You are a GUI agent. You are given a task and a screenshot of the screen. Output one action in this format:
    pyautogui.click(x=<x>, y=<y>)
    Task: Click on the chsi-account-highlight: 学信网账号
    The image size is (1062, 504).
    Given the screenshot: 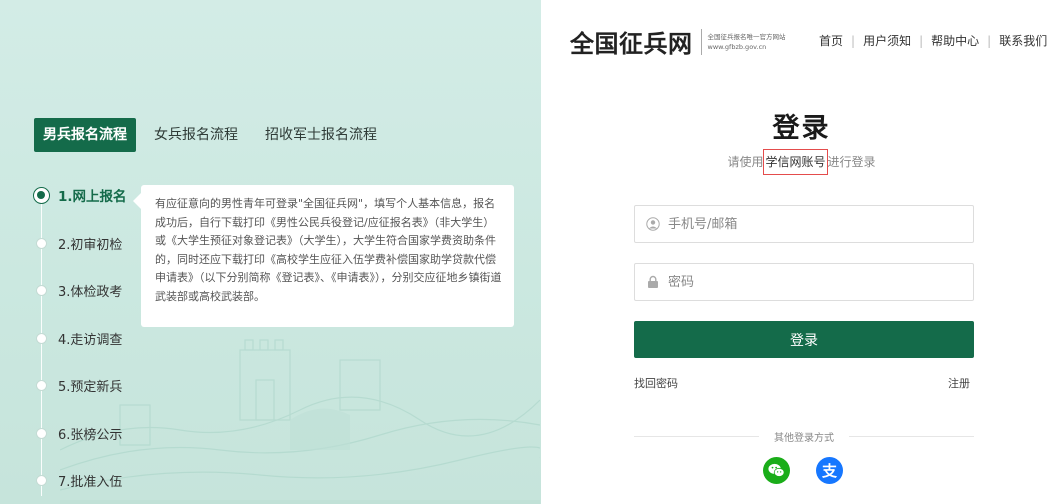 What is the action you would take?
    pyautogui.click(x=795, y=162)
    